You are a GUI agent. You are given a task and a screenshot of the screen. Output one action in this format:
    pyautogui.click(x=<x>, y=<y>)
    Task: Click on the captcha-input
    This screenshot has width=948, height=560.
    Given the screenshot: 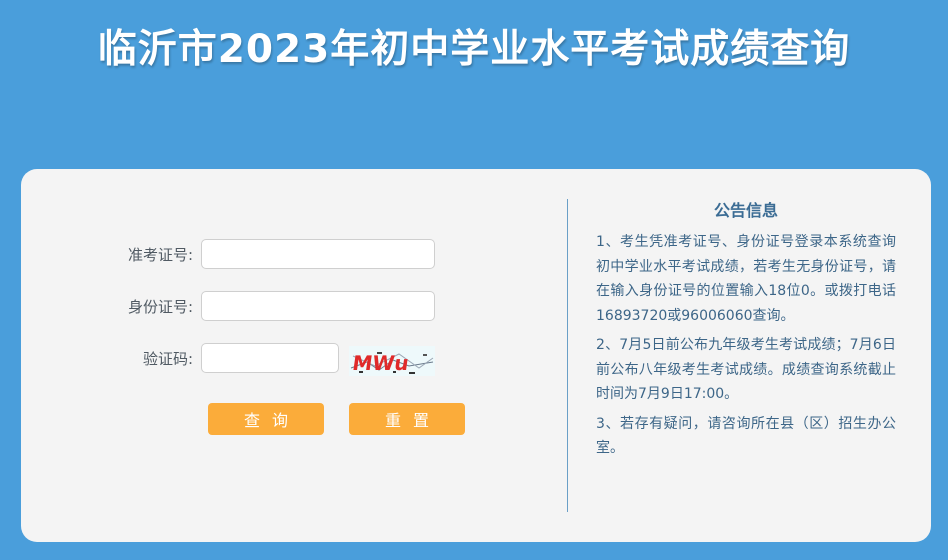 What is the action you would take?
    pyautogui.click(x=270, y=358)
    